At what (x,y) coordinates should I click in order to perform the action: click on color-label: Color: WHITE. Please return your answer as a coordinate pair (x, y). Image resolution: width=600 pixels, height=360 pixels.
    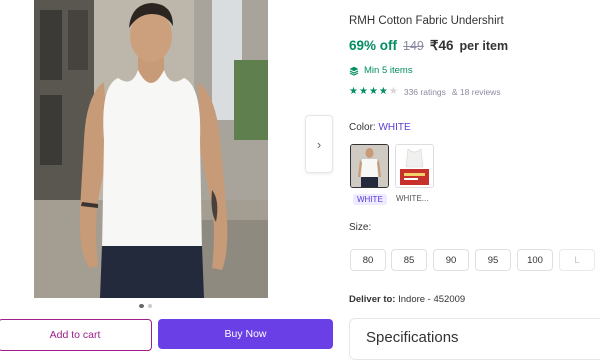
    Looking at the image, I should click on (380, 127).